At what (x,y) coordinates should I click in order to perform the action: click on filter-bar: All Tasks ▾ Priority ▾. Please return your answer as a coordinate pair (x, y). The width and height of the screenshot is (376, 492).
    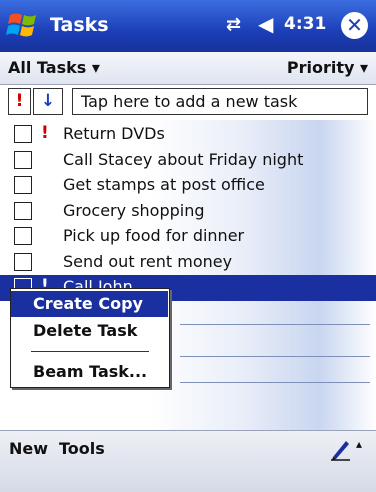
    Looking at the image, I should click on (188, 68).